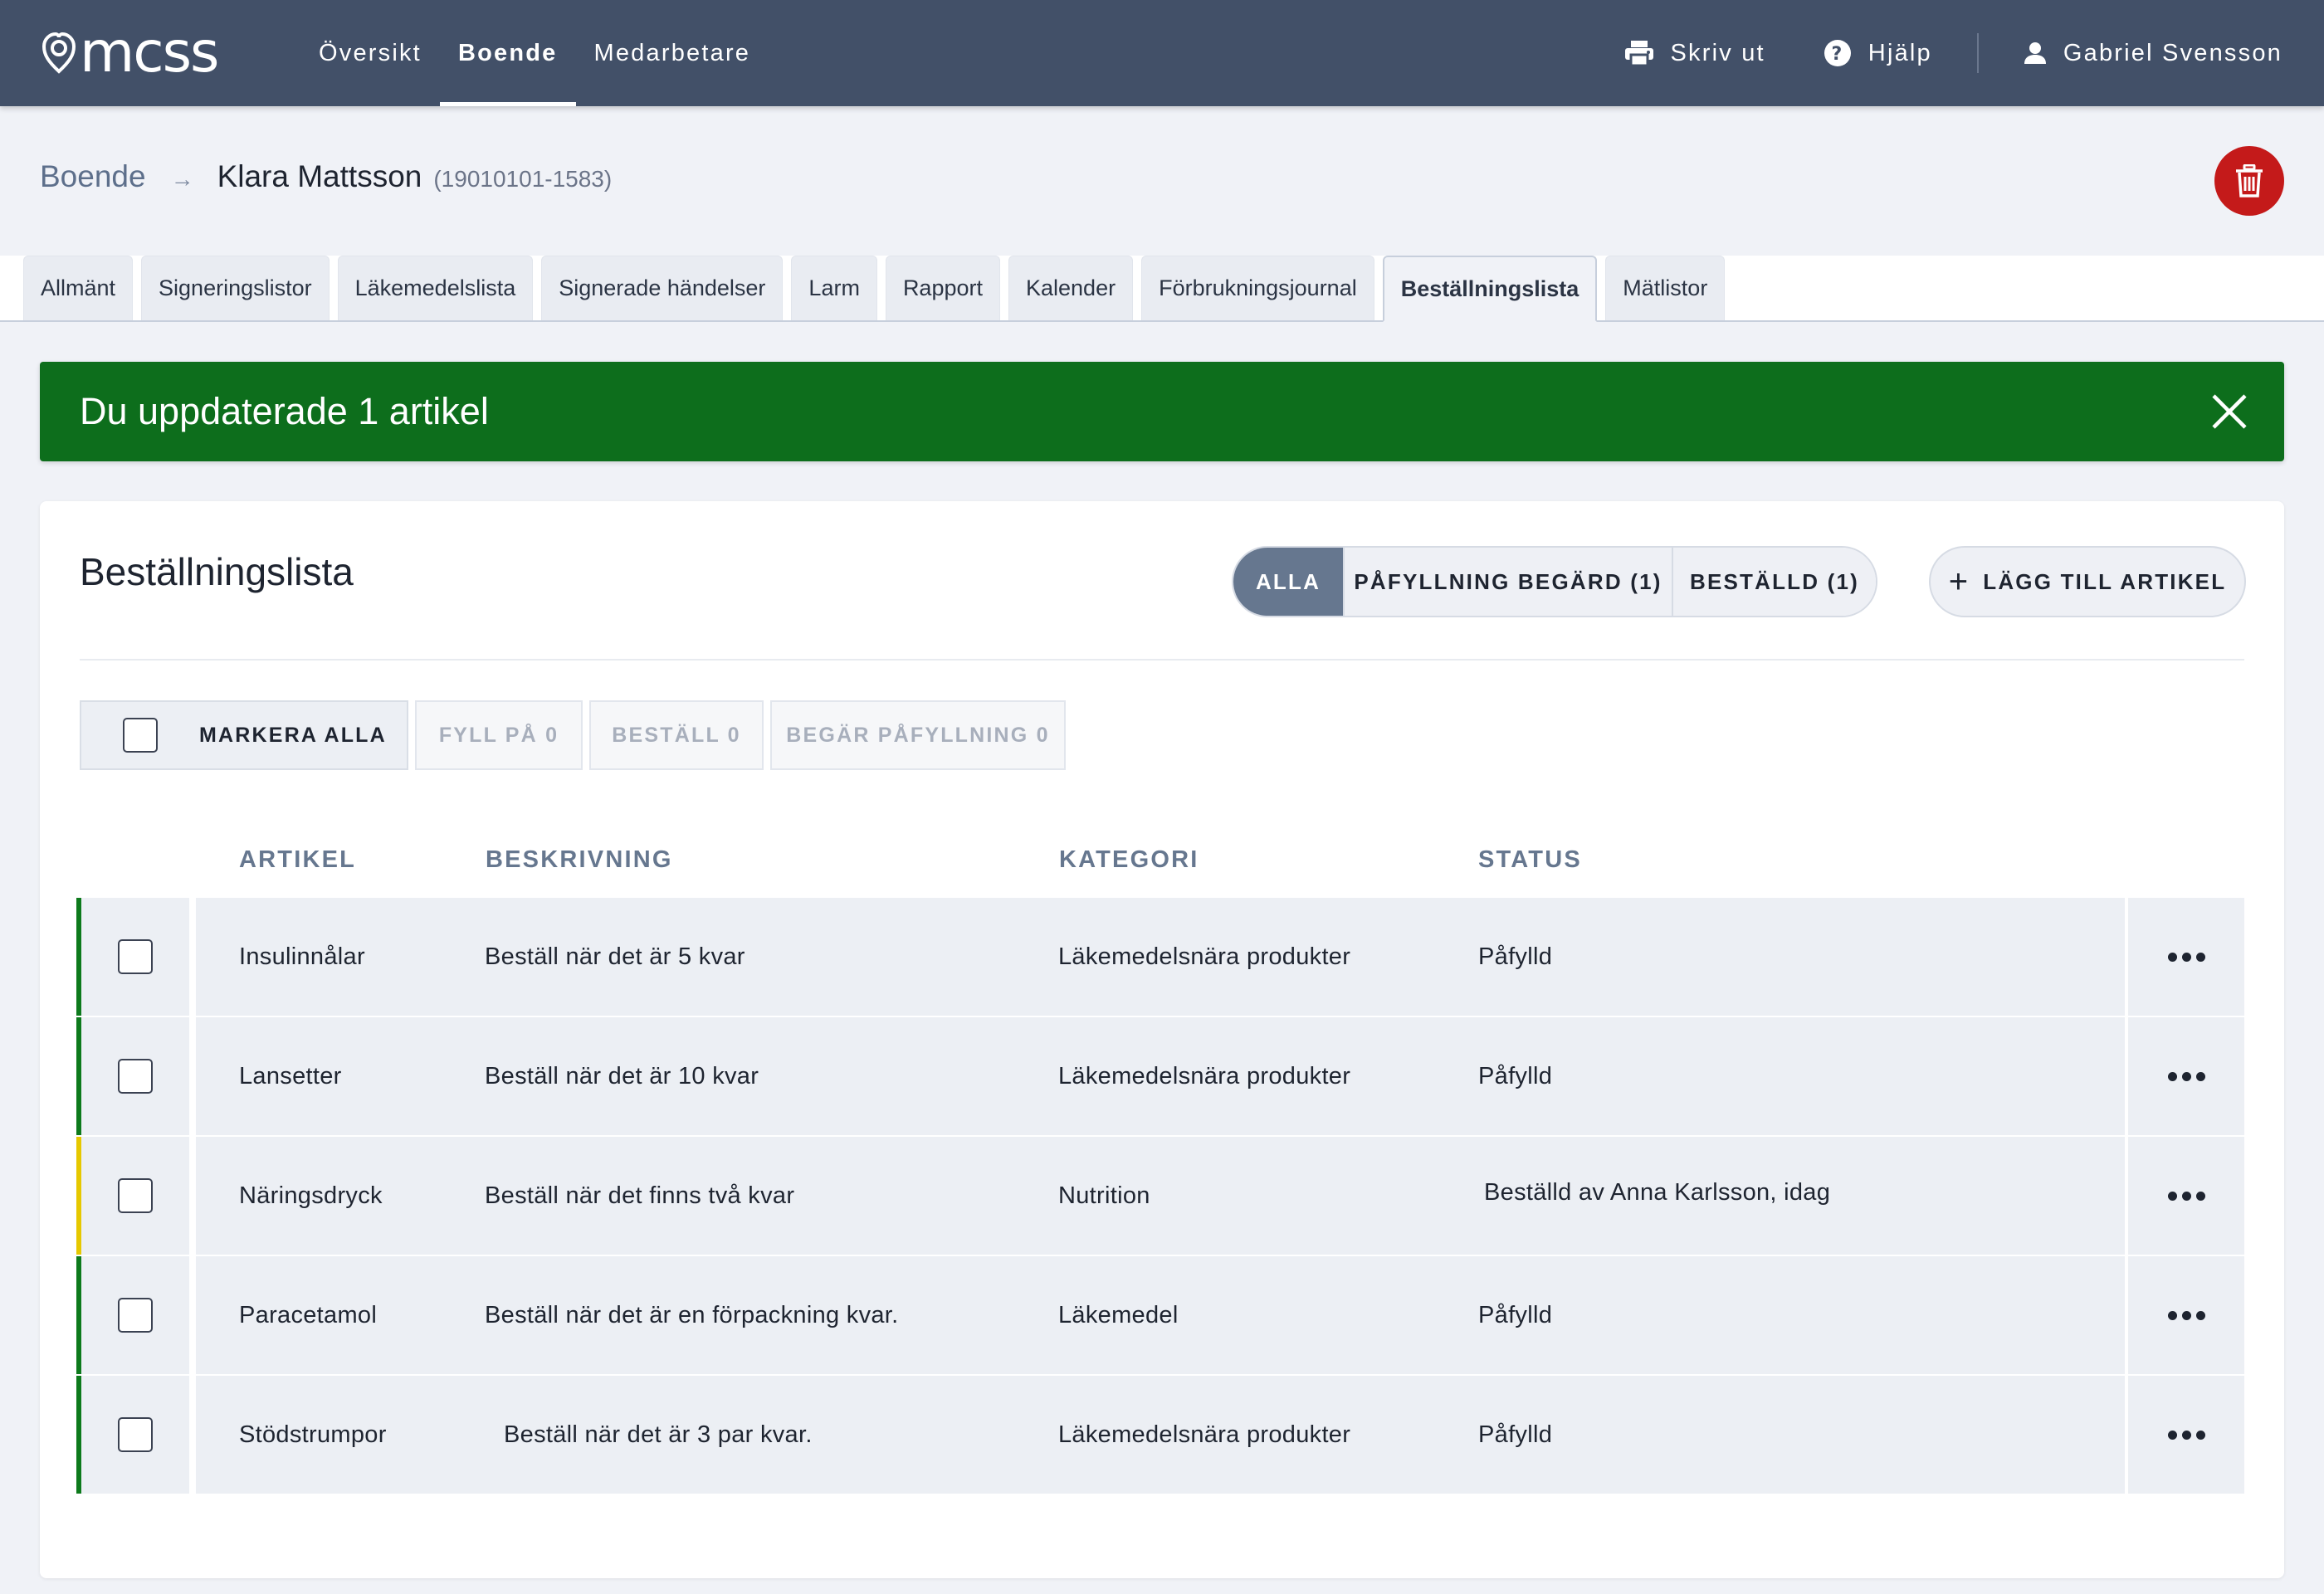 Image resolution: width=2324 pixels, height=1594 pixels. I want to click on logo-heart-icon, so click(59, 53).